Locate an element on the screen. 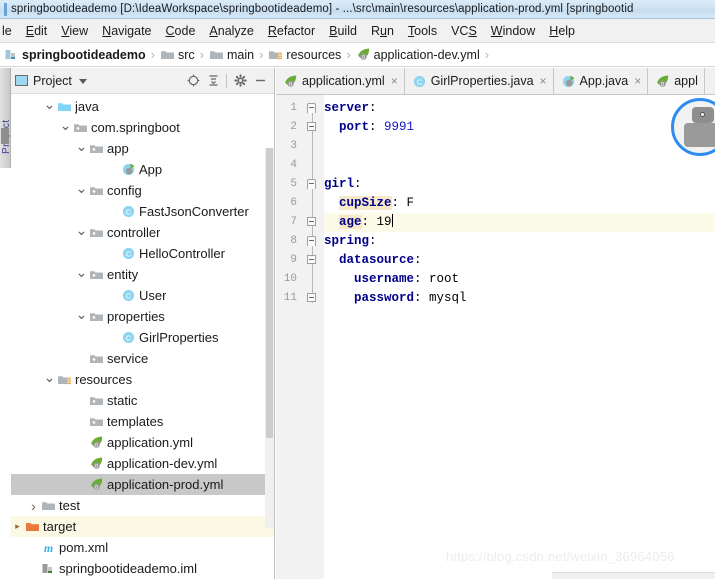  tree-node-applicationdevyml: 0 application-dev.yml is located at coordinates (142, 463).